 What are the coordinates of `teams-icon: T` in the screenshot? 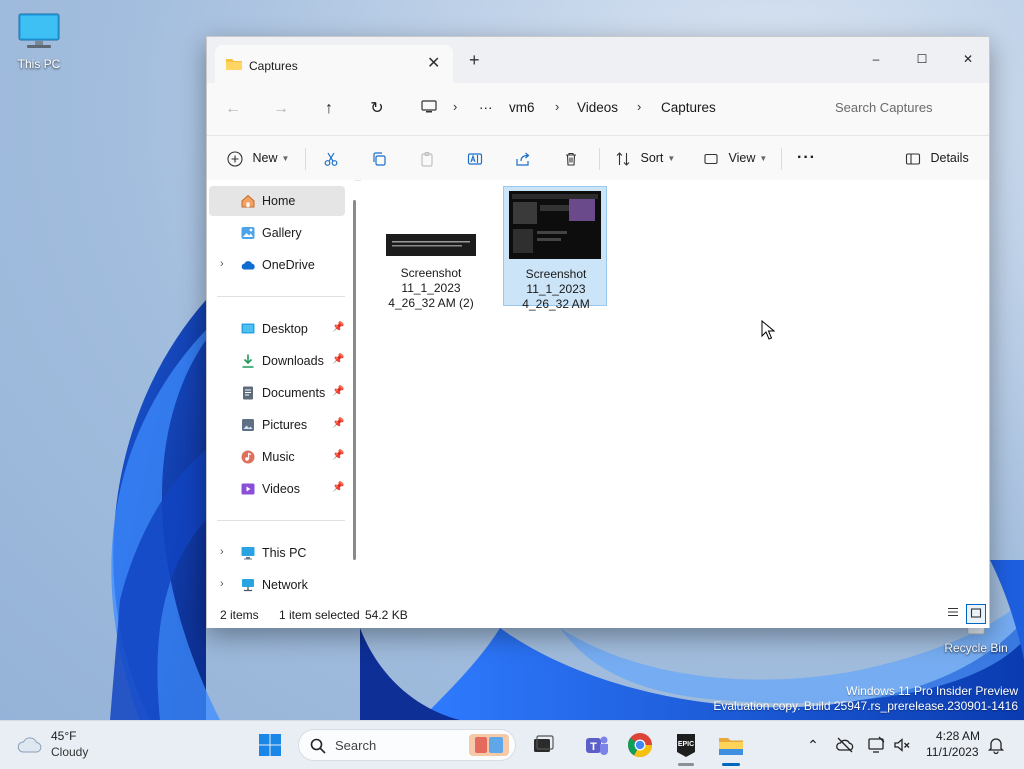 It's located at (597, 745).